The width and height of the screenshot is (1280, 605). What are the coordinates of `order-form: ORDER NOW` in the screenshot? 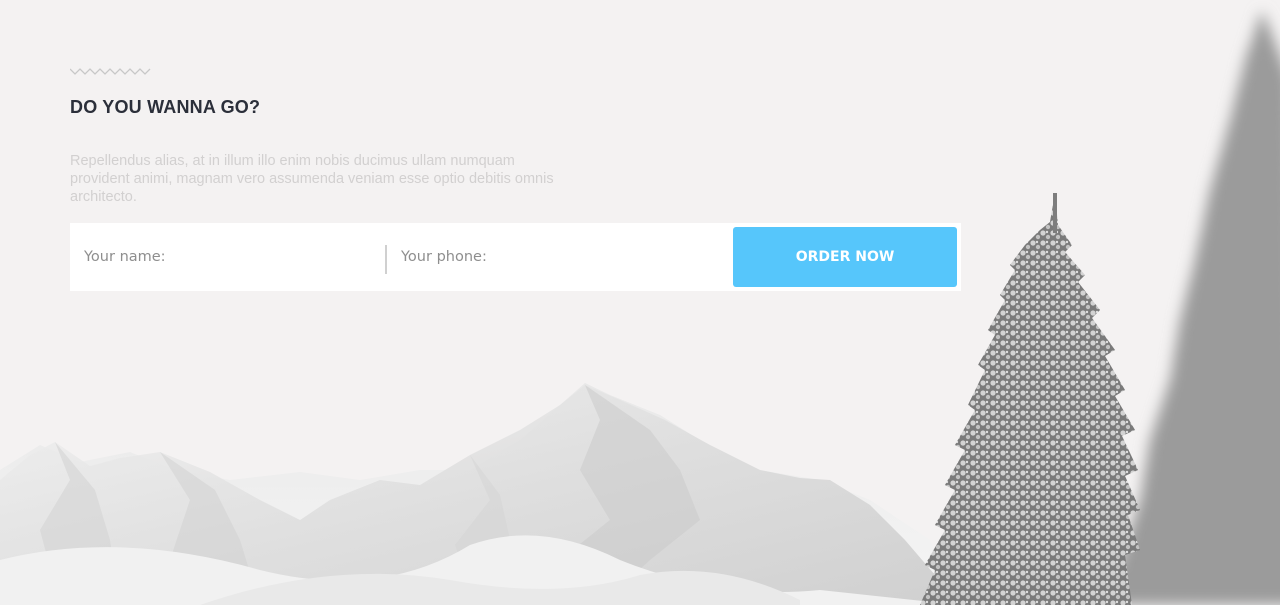 It's located at (515, 257).